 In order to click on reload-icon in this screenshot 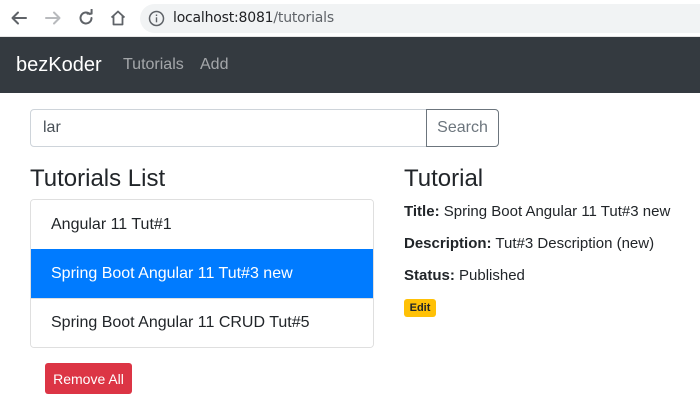, I will do `click(86, 17)`.